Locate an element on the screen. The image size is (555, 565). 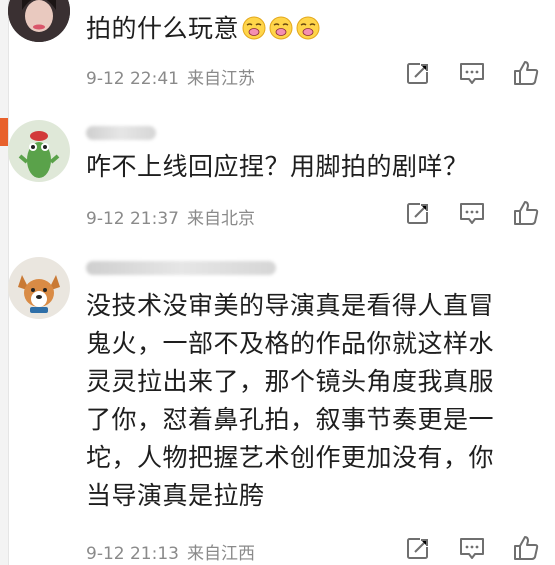
comment-location: 来自江苏 is located at coordinates (220, 79).